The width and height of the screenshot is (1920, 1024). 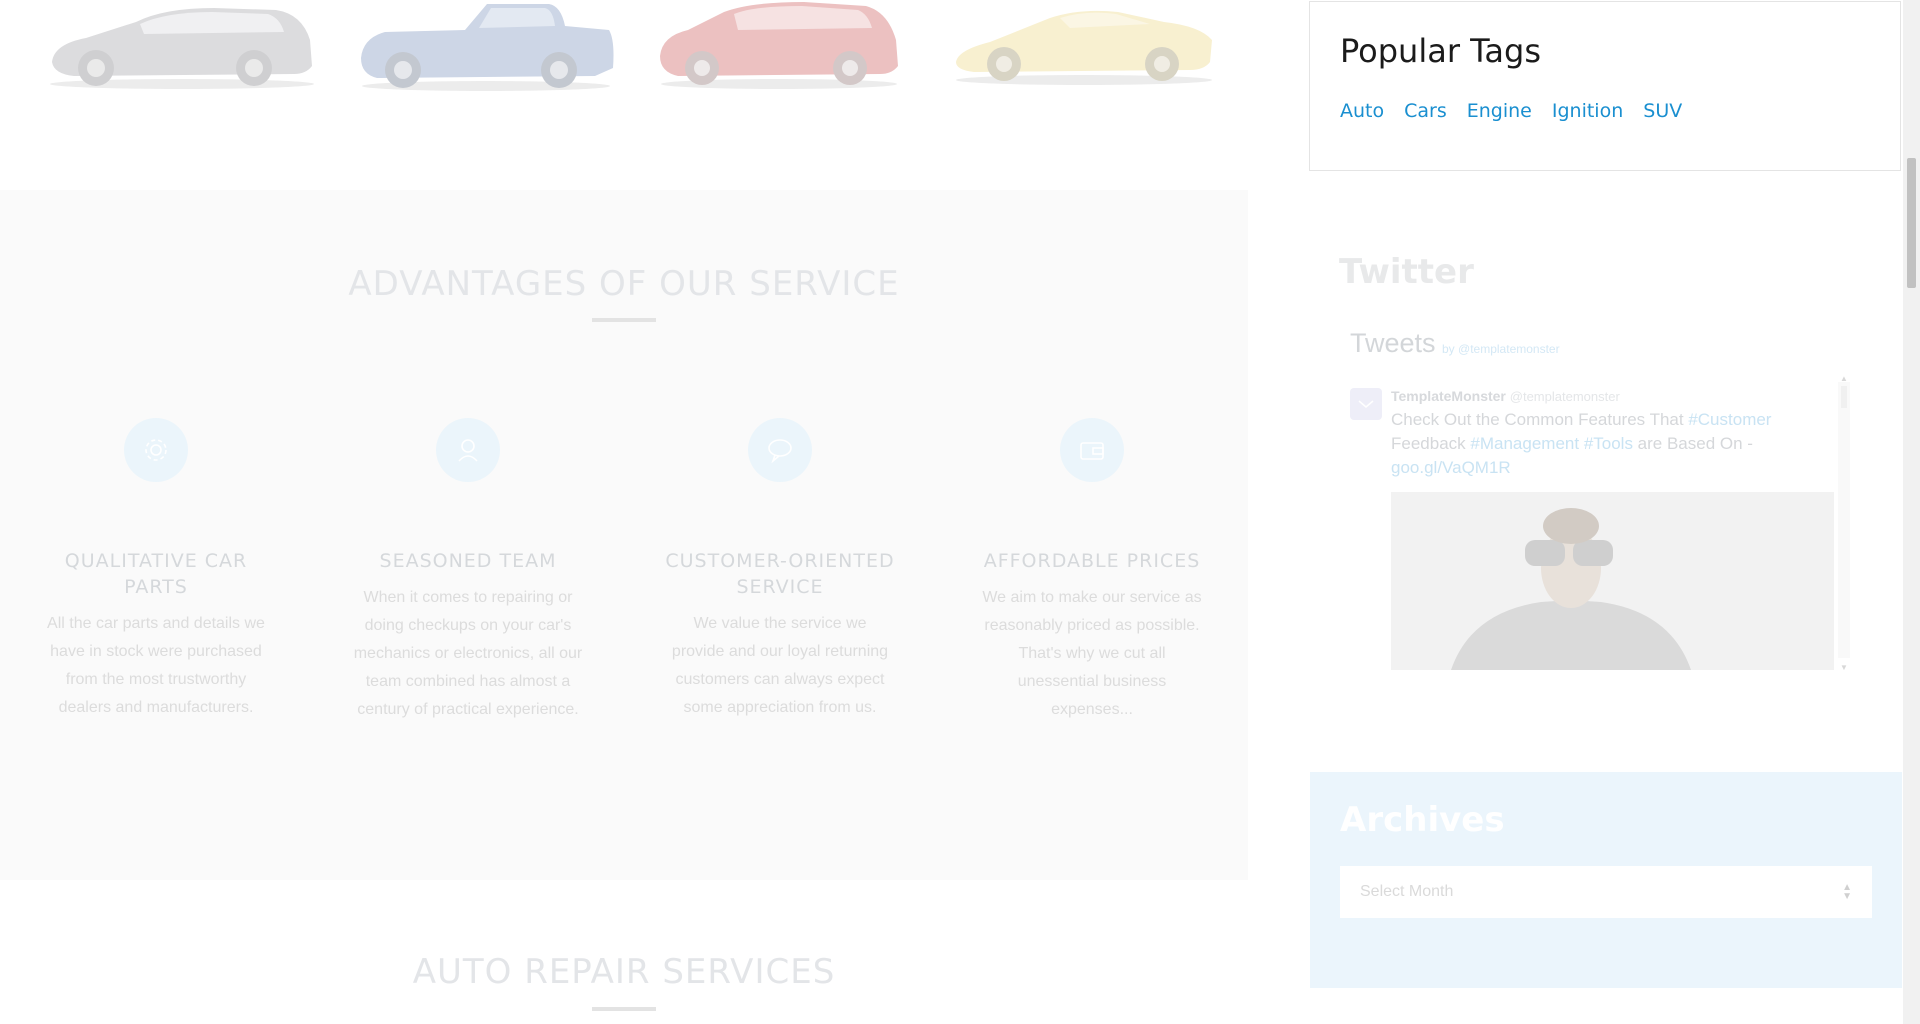 I want to click on tweet-url-link: goo.gl/VaQM1R, so click(x=1451, y=467).